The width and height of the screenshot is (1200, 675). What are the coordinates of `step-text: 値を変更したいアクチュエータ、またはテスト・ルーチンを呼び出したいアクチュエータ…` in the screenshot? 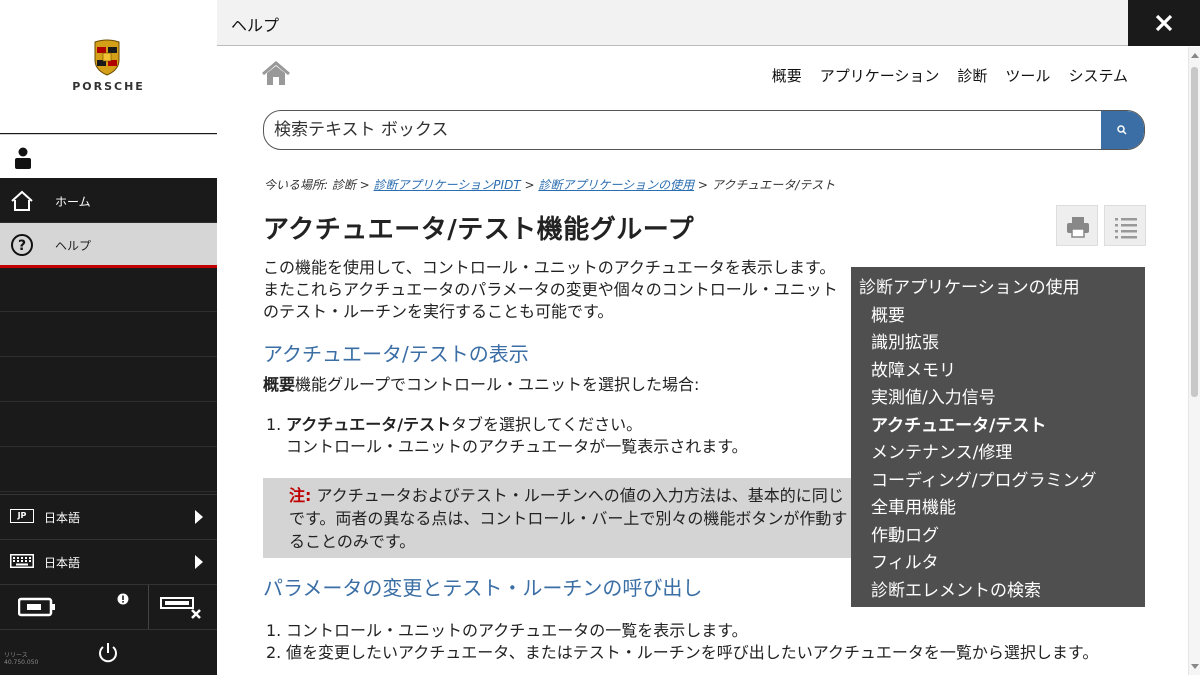 It's located at (692, 652).